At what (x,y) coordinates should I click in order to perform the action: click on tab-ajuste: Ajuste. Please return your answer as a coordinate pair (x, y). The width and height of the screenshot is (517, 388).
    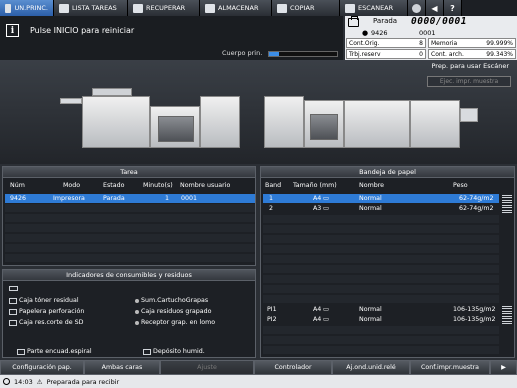
    Looking at the image, I should click on (207, 367).